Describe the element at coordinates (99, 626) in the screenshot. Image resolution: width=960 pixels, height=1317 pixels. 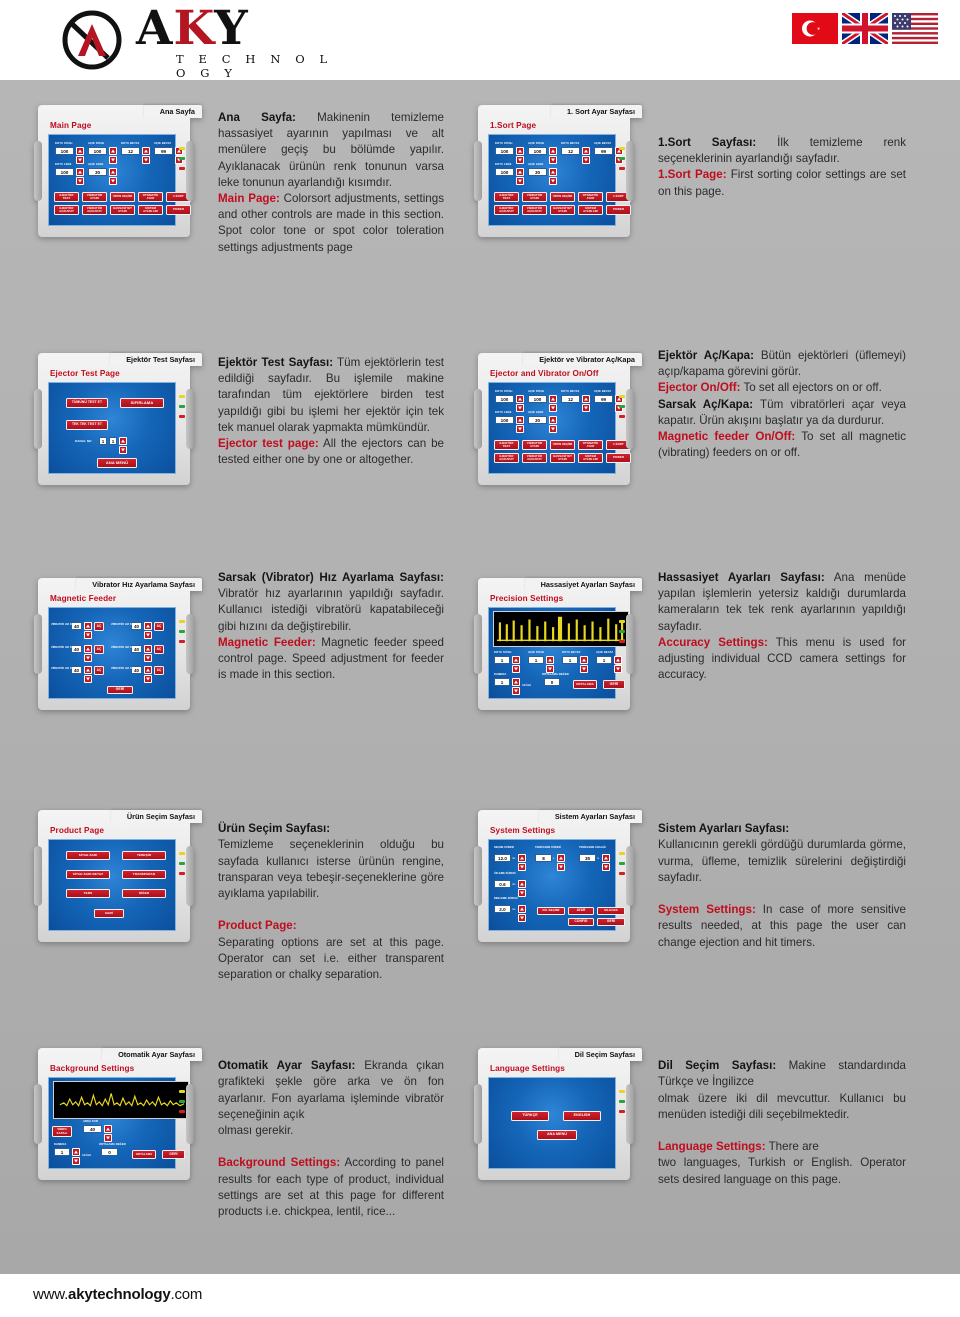
I see `toggle-ac-1: AÇ` at that location.